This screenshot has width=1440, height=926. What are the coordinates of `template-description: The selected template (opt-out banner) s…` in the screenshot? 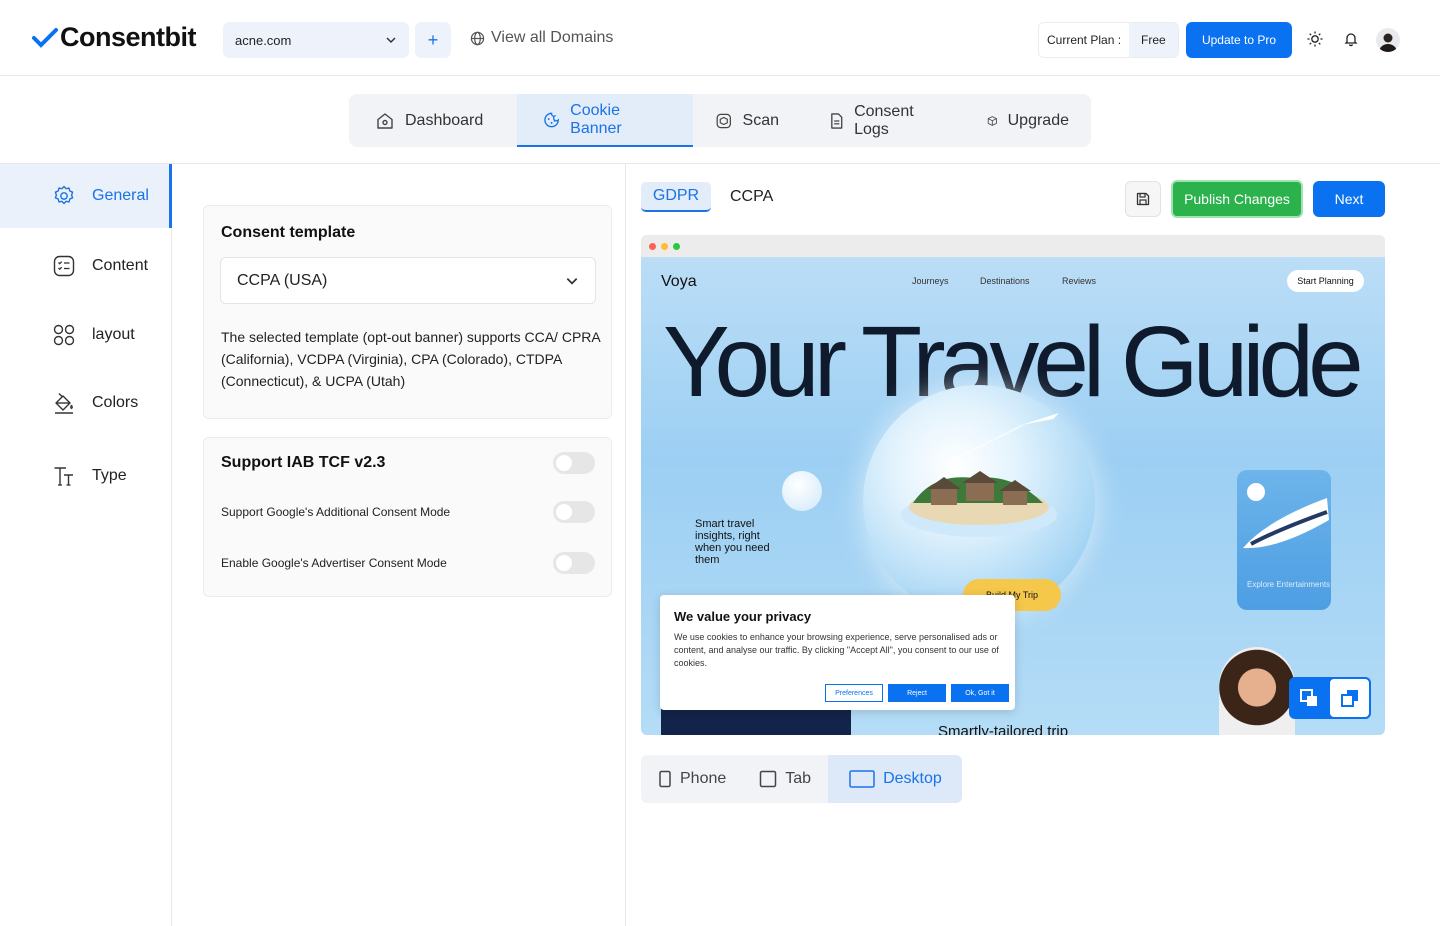 It's located at (410, 359).